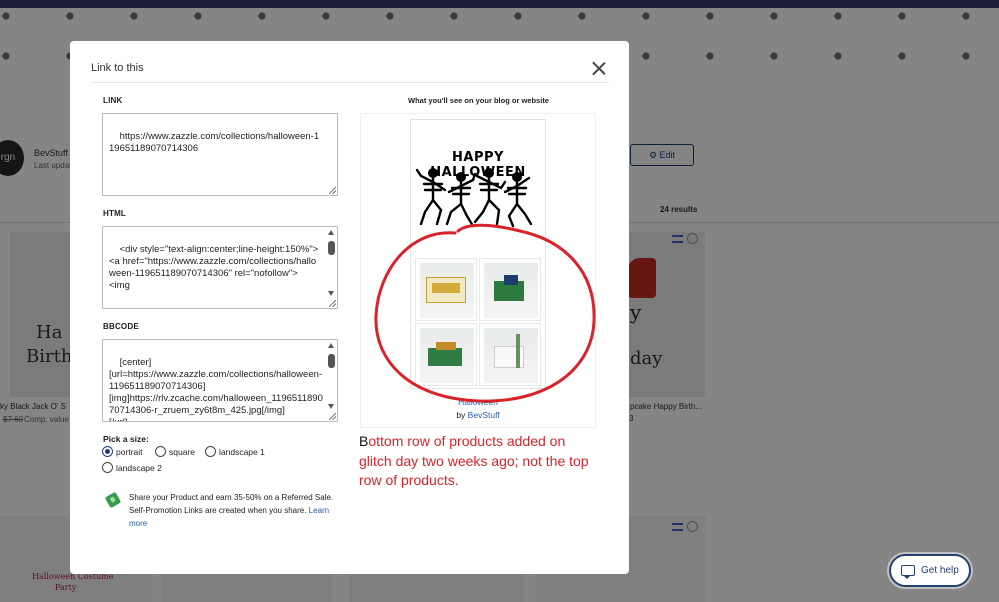 Image resolution: width=999 pixels, height=602 pixels. I want to click on size-option-label: landscape 1, so click(242, 451).